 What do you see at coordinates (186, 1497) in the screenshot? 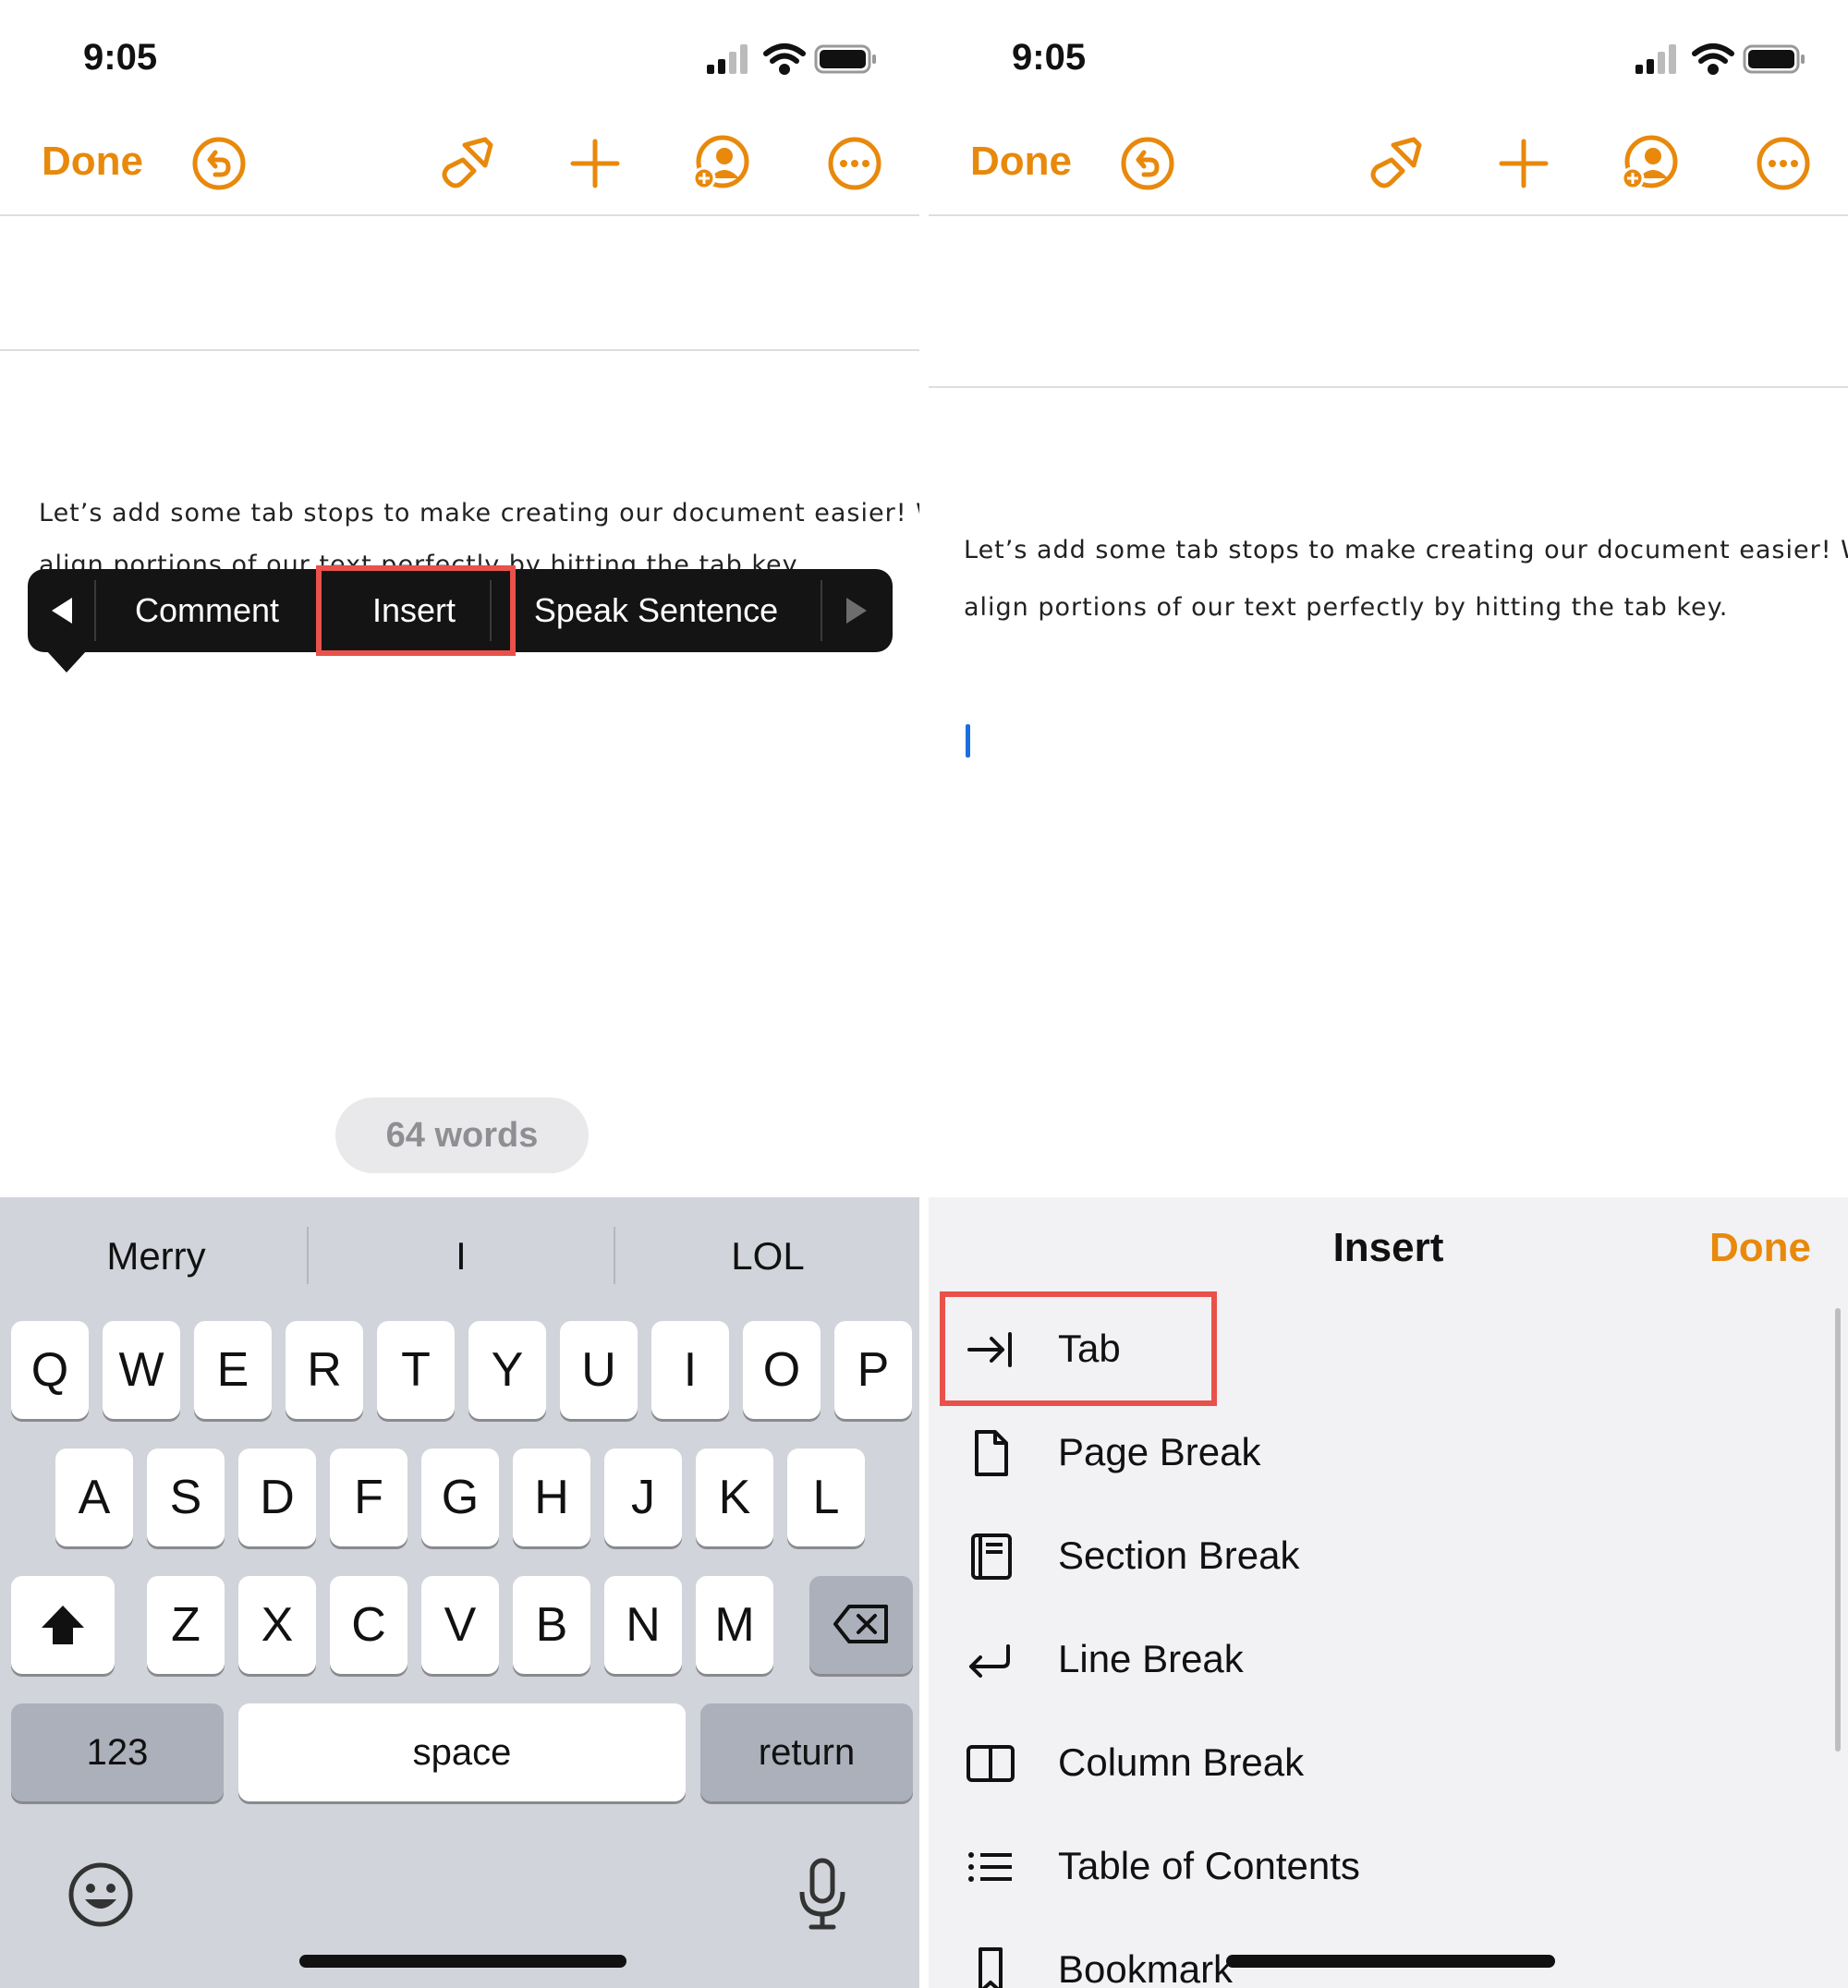
I see `key-s: S` at bounding box center [186, 1497].